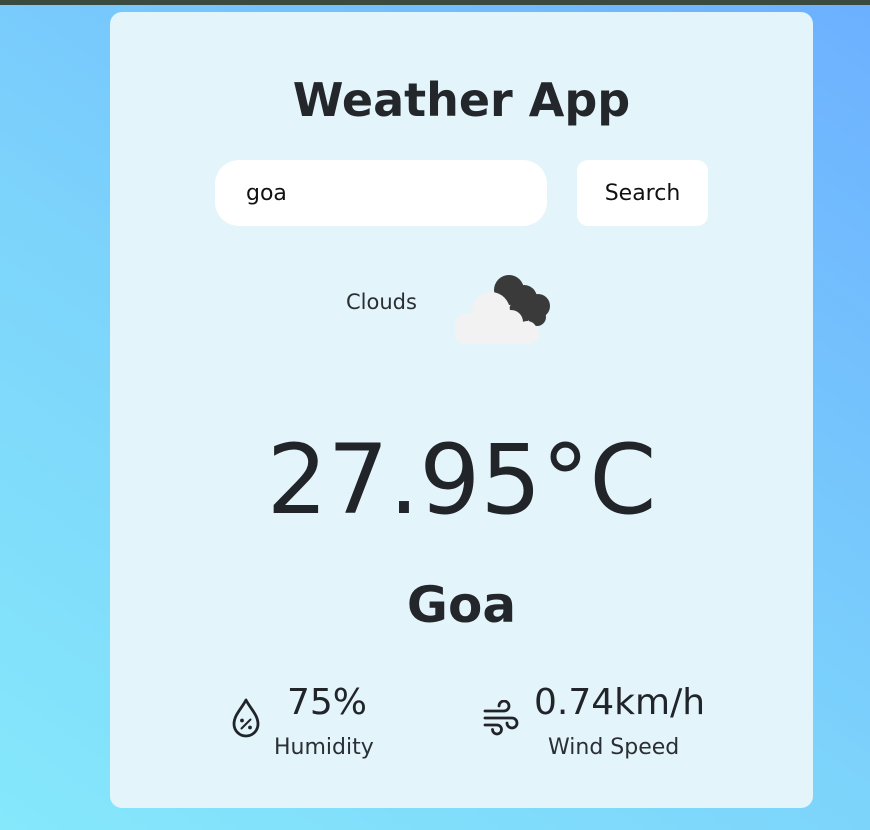 The height and width of the screenshot is (830, 870). Describe the element at coordinates (324, 747) in the screenshot. I see `humidity-label: Humidity` at that location.